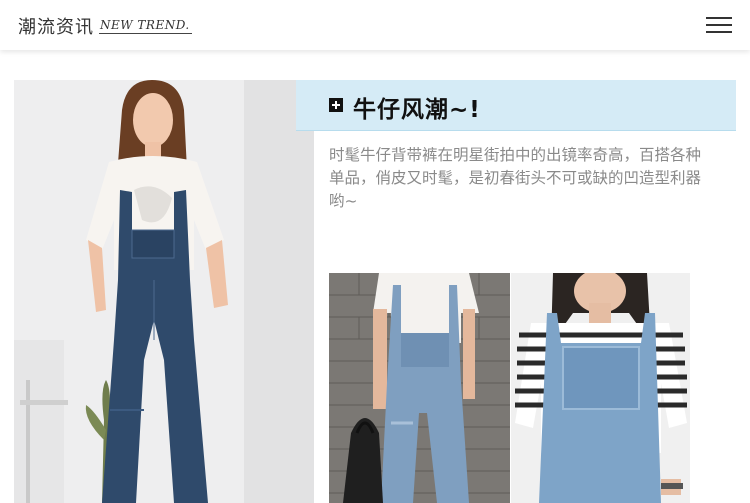 The height and width of the screenshot is (503, 750). Describe the element at coordinates (600, 388) in the screenshot. I see `street-photo-right` at that location.